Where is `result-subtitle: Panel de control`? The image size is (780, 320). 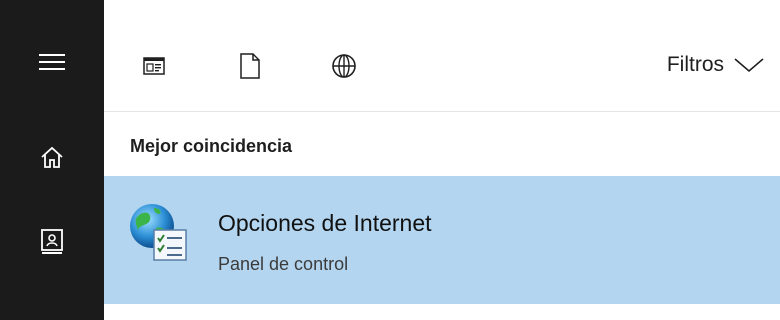 result-subtitle: Panel de control is located at coordinates (283, 264).